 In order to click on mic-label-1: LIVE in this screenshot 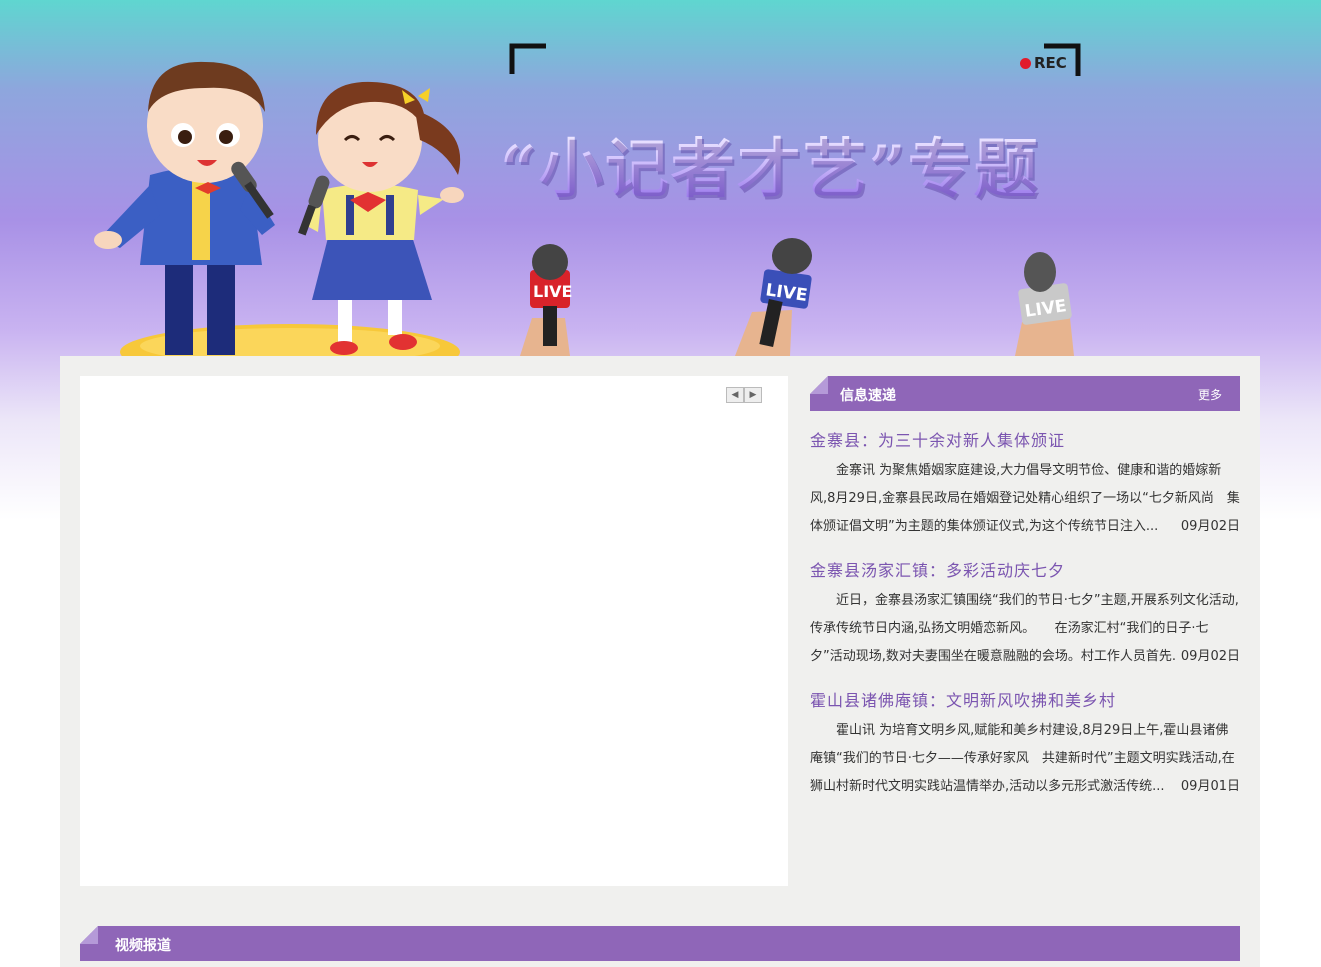, I will do `click(552, 291)`.